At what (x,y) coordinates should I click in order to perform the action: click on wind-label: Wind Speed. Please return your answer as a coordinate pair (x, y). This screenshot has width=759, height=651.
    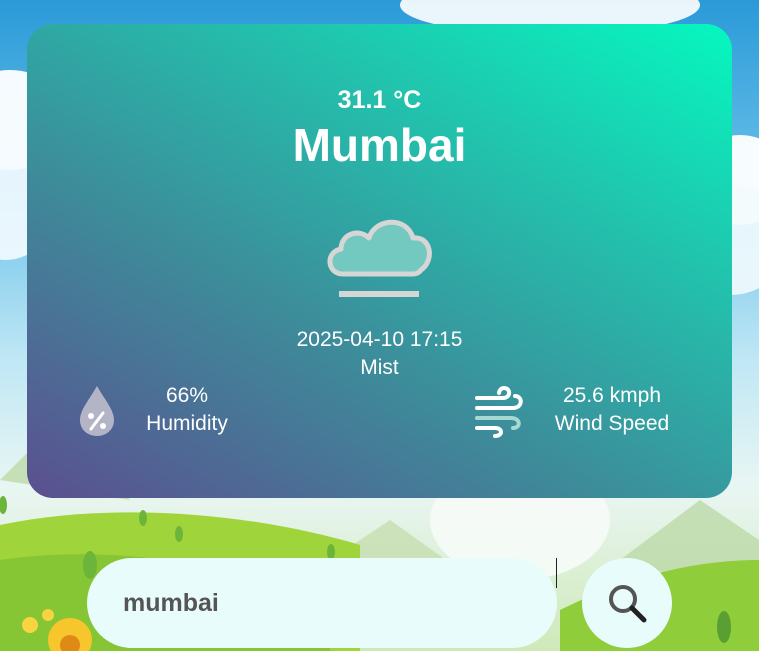
    Looking at the image, I should click on (612, 423).